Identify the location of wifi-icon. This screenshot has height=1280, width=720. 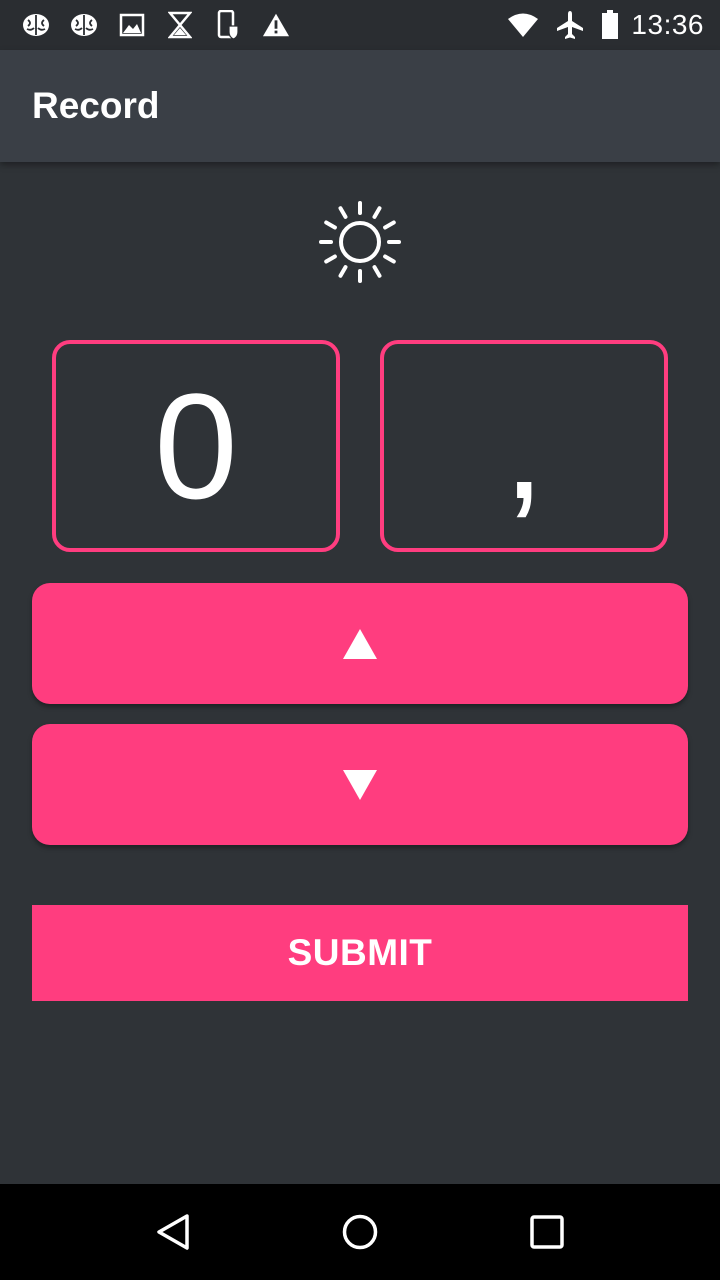
(523, 25).